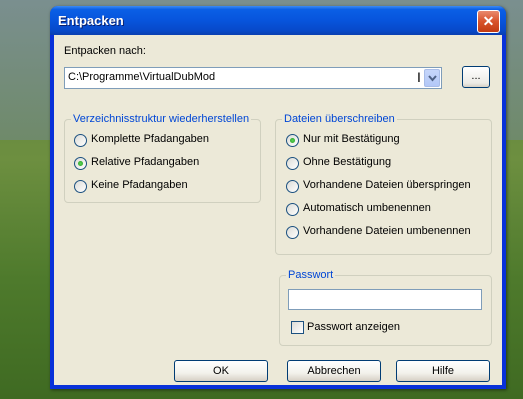 The width and height of the screenshot is (523, 399). I want to click on extract-path-value: C:\Programme\VirtualDubMod, so click(141, 77).